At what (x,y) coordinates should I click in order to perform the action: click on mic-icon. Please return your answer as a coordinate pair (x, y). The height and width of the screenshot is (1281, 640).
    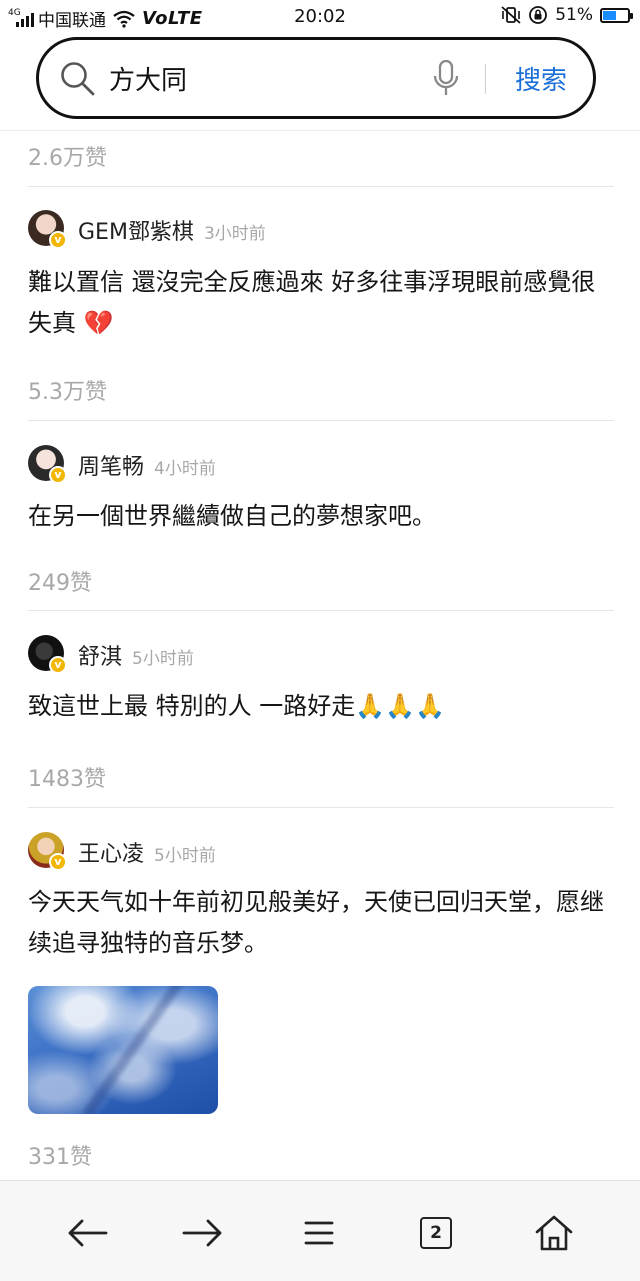
    Looking at the image, I should click on (446, 79).